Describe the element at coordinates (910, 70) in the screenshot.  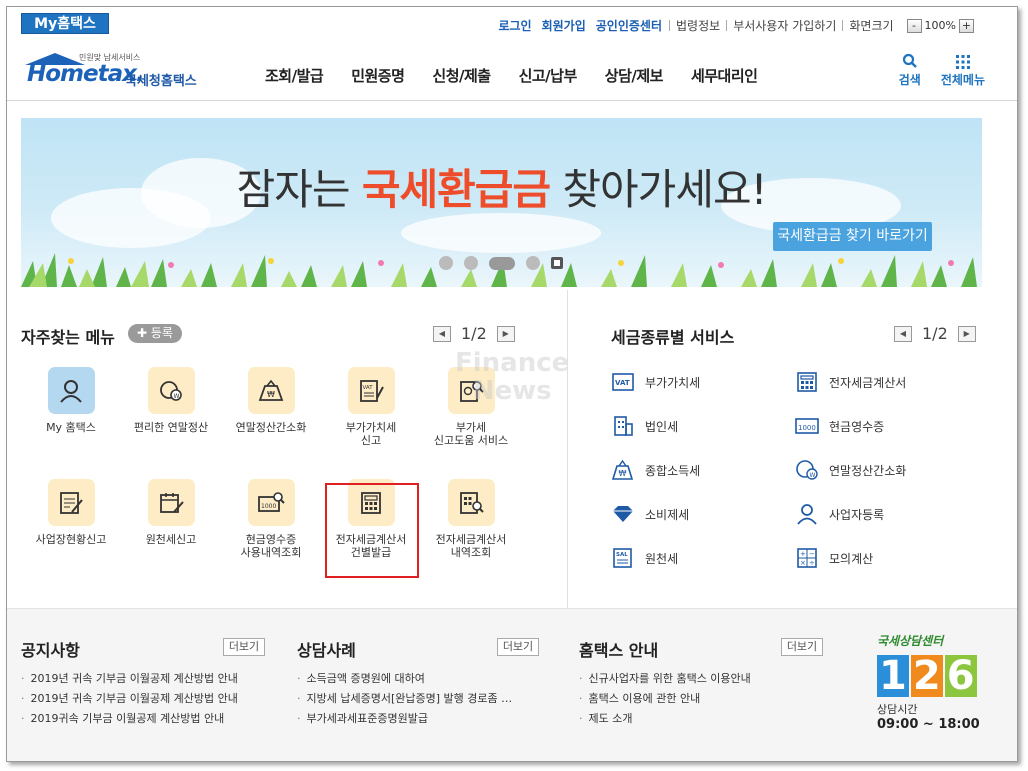
I see `search-button: 검색` at that location.